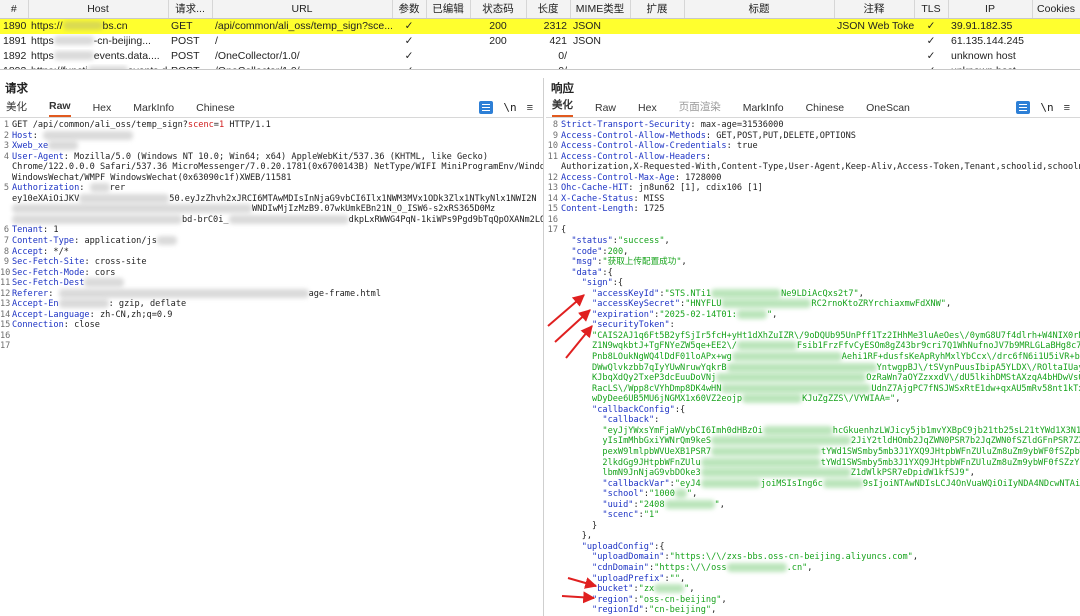 Image resolution: width=1080 pixels, height=616 pixels. Describe the element at coordinates (409, 9) in the screenshot. I see `column-header: 参数` at that location.